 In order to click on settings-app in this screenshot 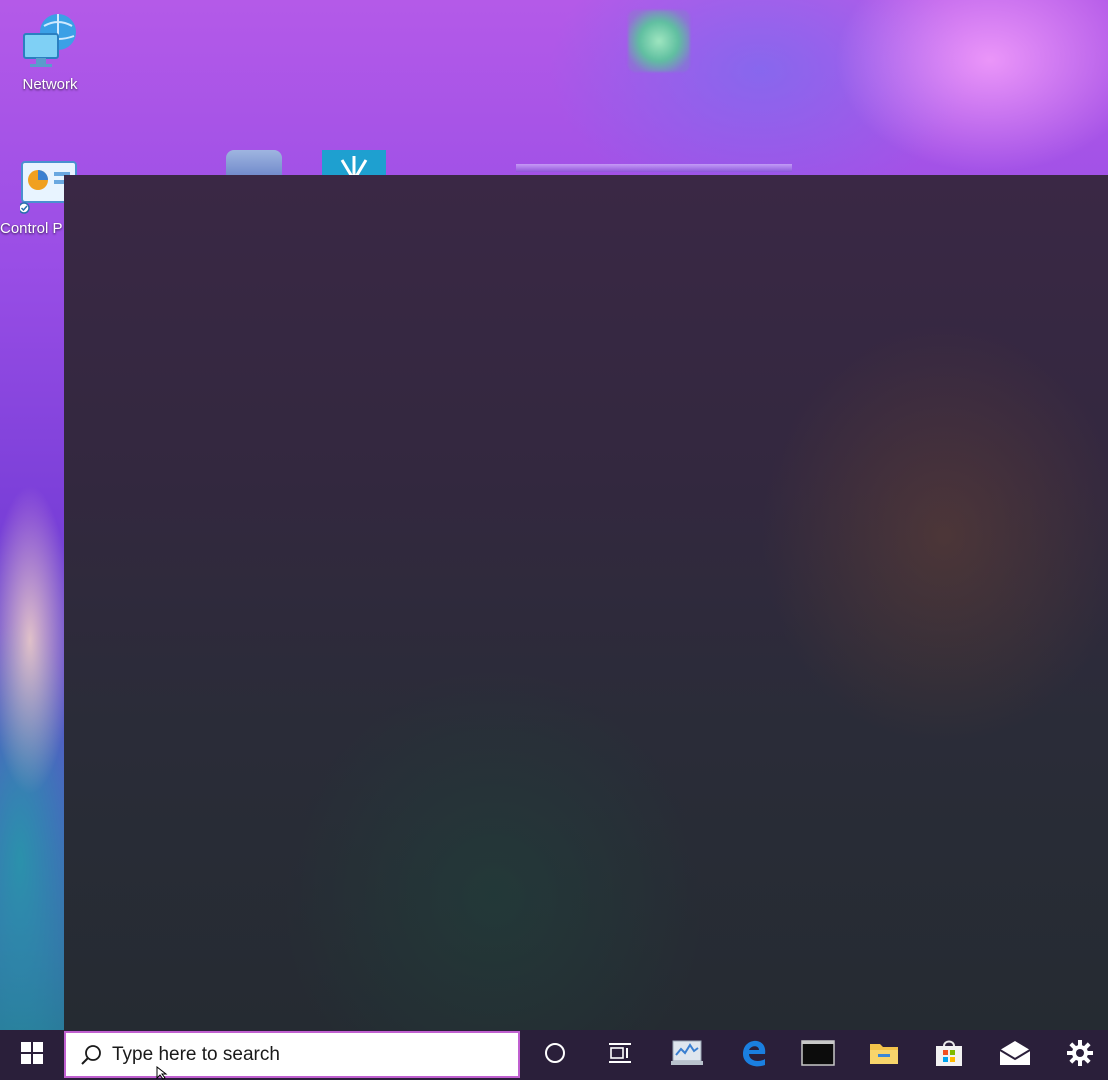, I will do `click(1080, 1055)`.